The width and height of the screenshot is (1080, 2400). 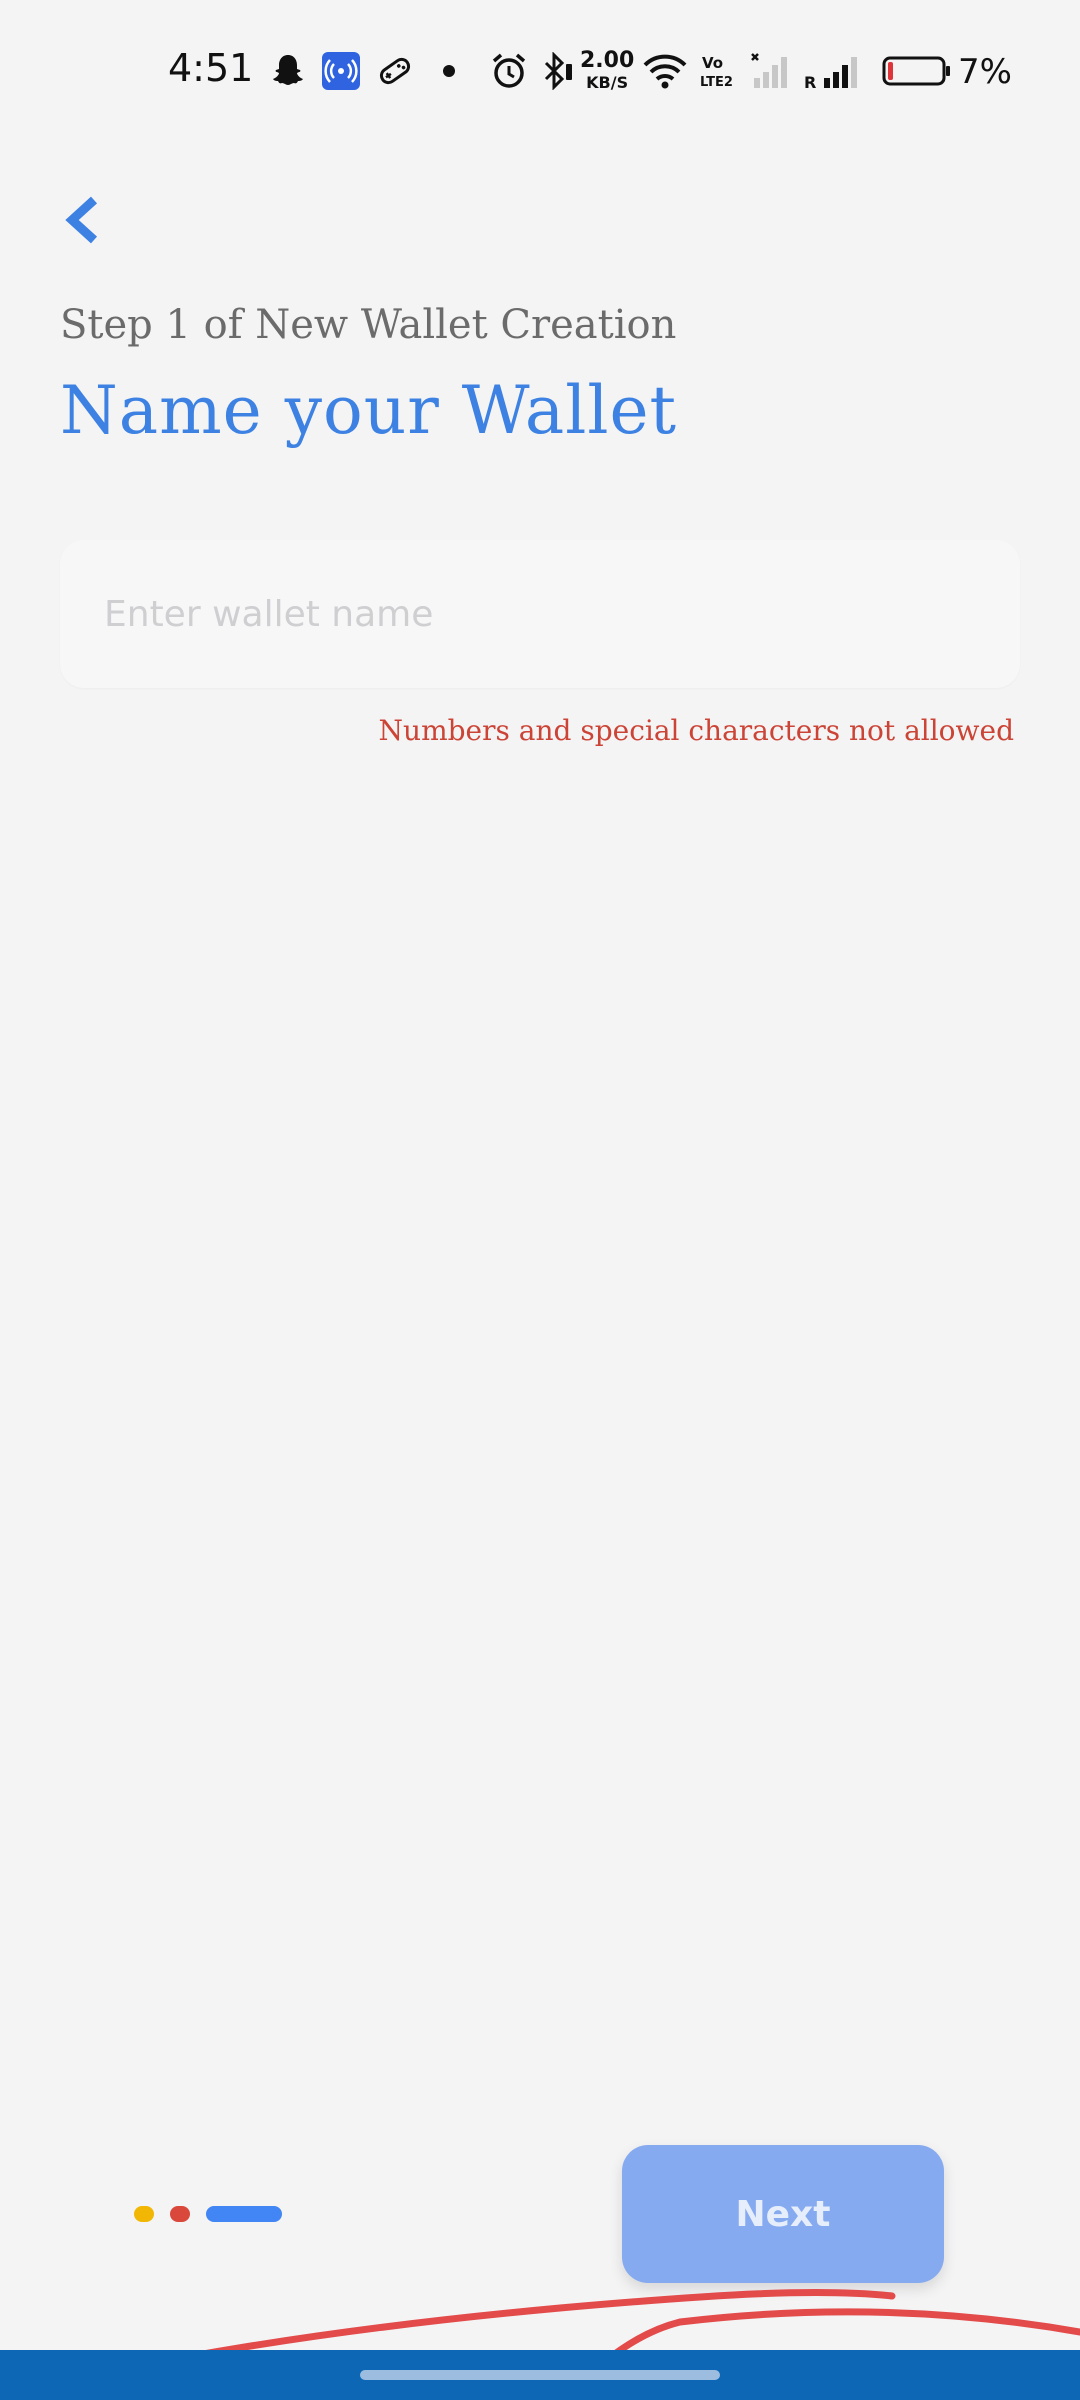 I want to click on snapchat-icon, so click(x=288, y=70).